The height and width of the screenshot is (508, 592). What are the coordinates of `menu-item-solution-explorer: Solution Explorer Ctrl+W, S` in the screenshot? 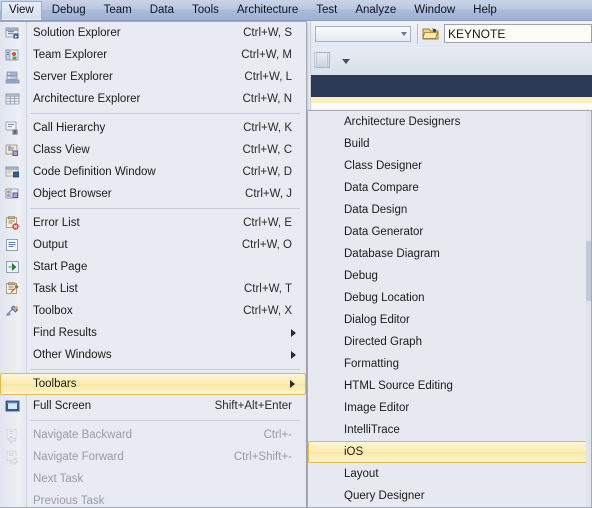 It's located at (153, 33).